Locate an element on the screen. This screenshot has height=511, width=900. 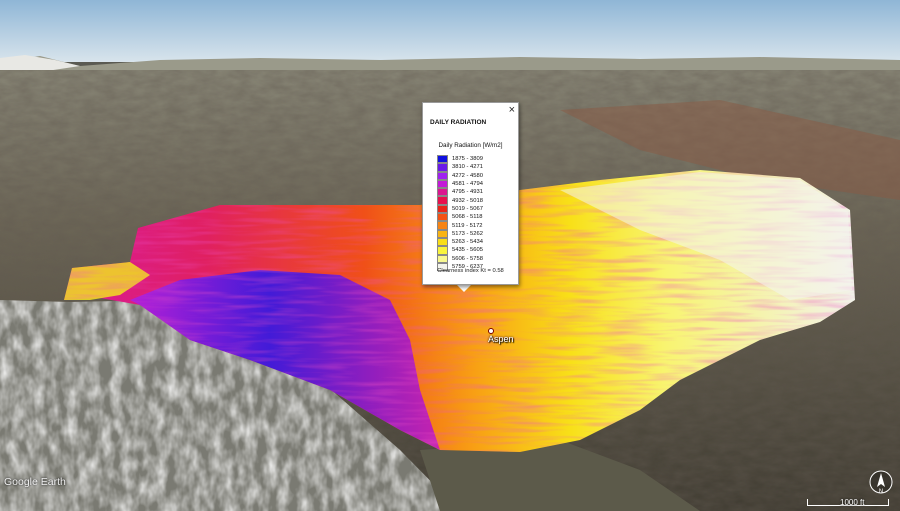
legend-row: 5173 - 5262 is located at coordinates (460, 233).